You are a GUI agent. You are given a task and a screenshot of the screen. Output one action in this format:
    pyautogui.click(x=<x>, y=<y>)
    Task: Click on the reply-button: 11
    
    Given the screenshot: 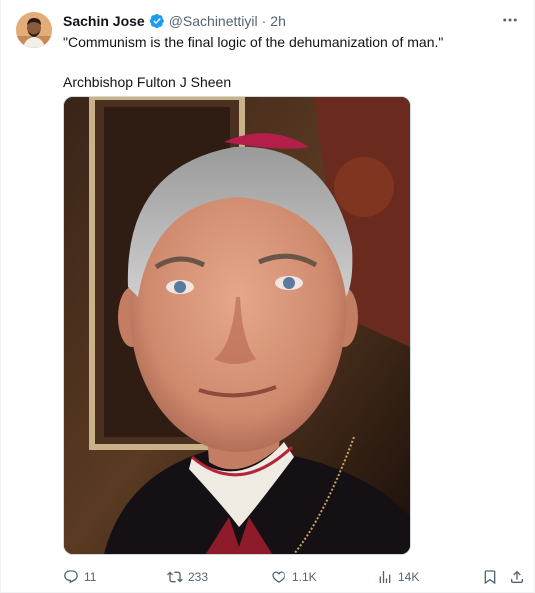 What is the action you would take?
    pyautogui.click(x=79, y=577)
    